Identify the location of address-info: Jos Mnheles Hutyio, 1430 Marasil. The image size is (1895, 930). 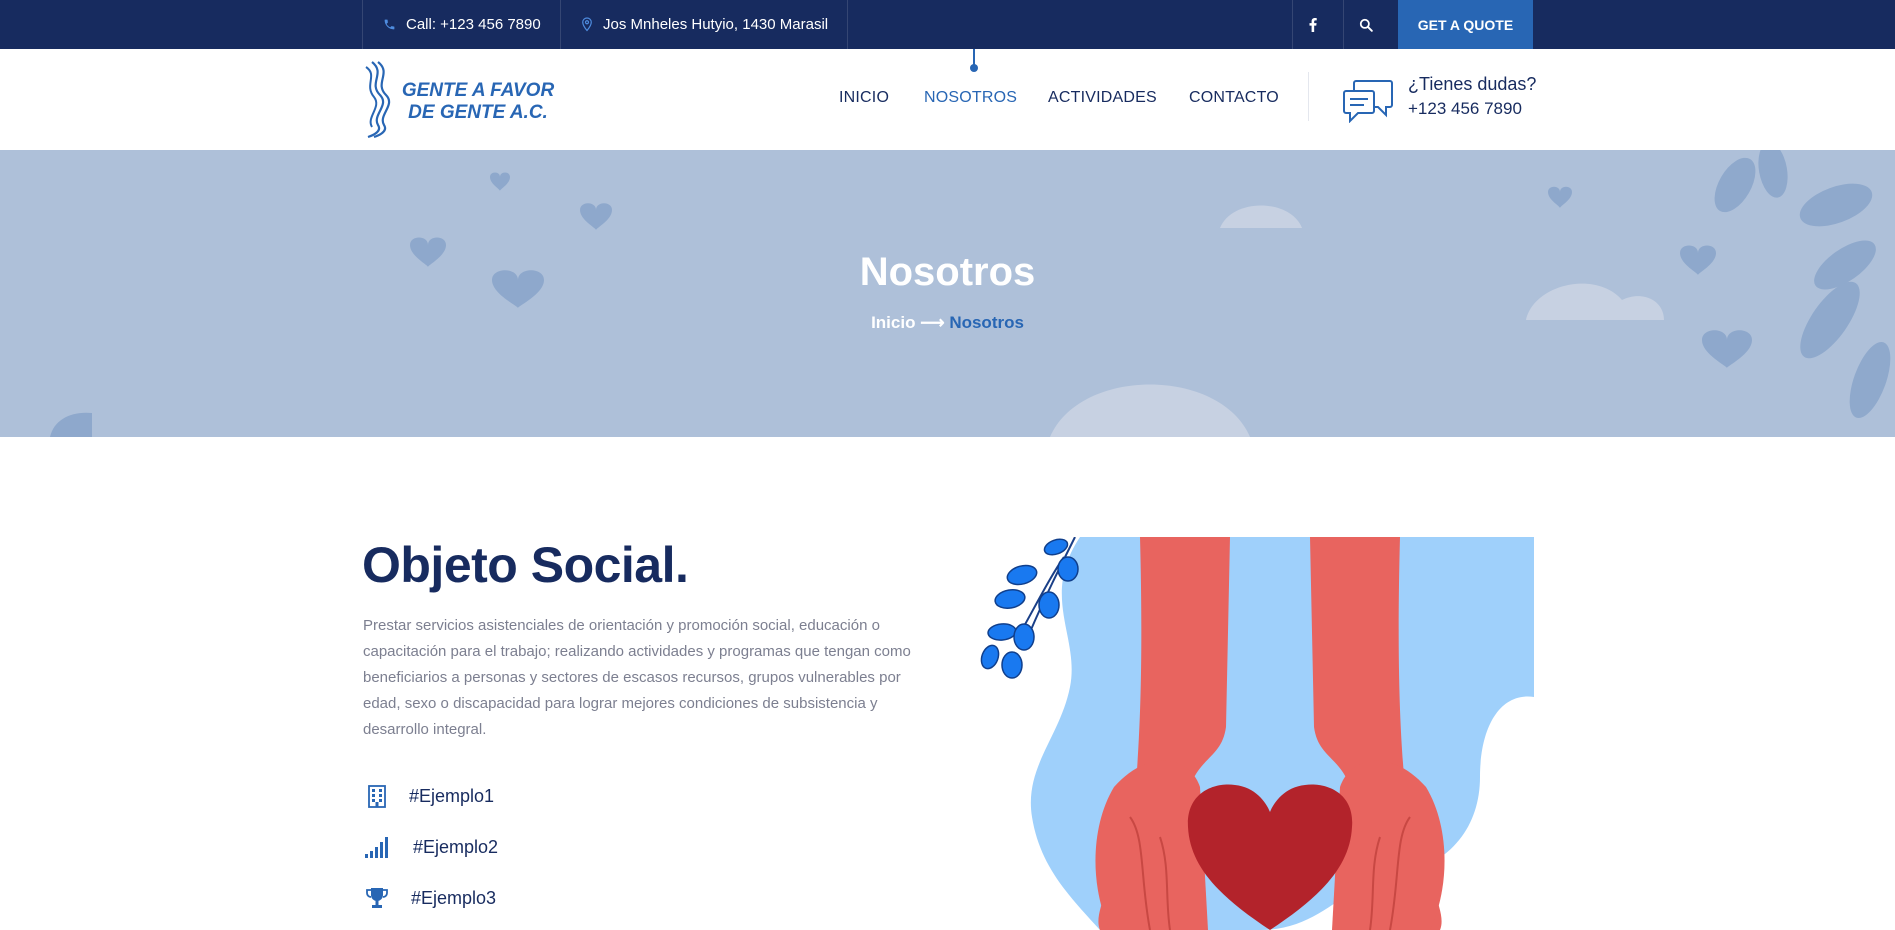
(703, 24).